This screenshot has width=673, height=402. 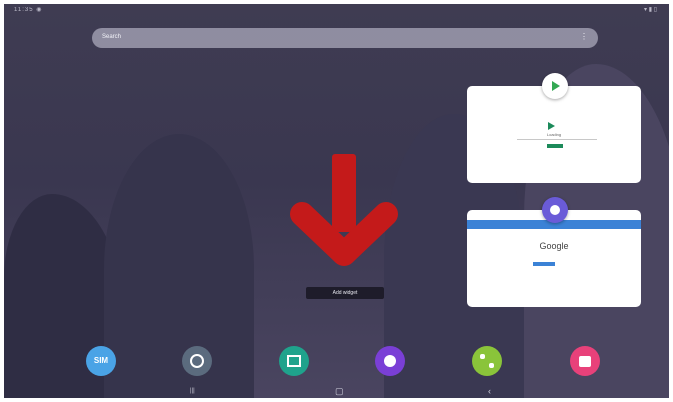 I want to click on game-launcher-icon, so click(x=482, y=356).